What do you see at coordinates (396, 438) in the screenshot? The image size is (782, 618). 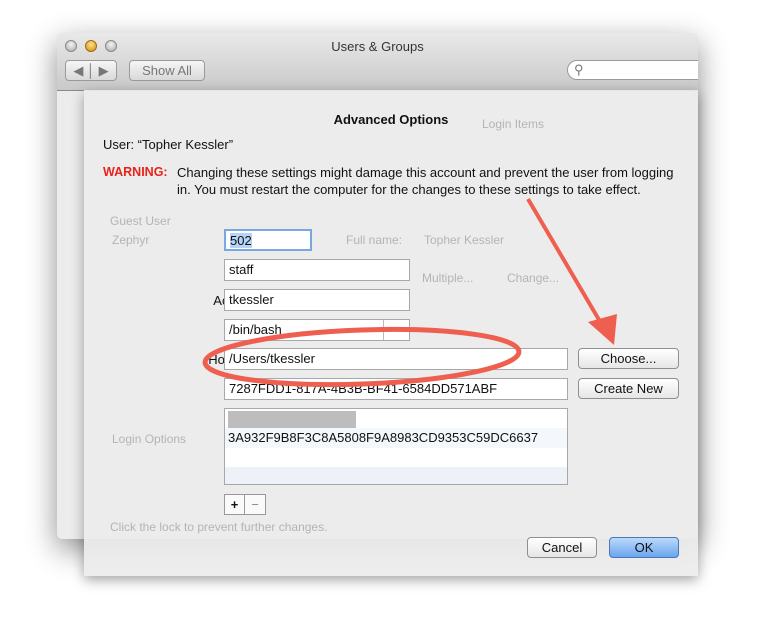 I see `list-item: 3A932F9B8F3C8A5808F9A8983CD9353C59DC6637` at bounding box center [396, 438].